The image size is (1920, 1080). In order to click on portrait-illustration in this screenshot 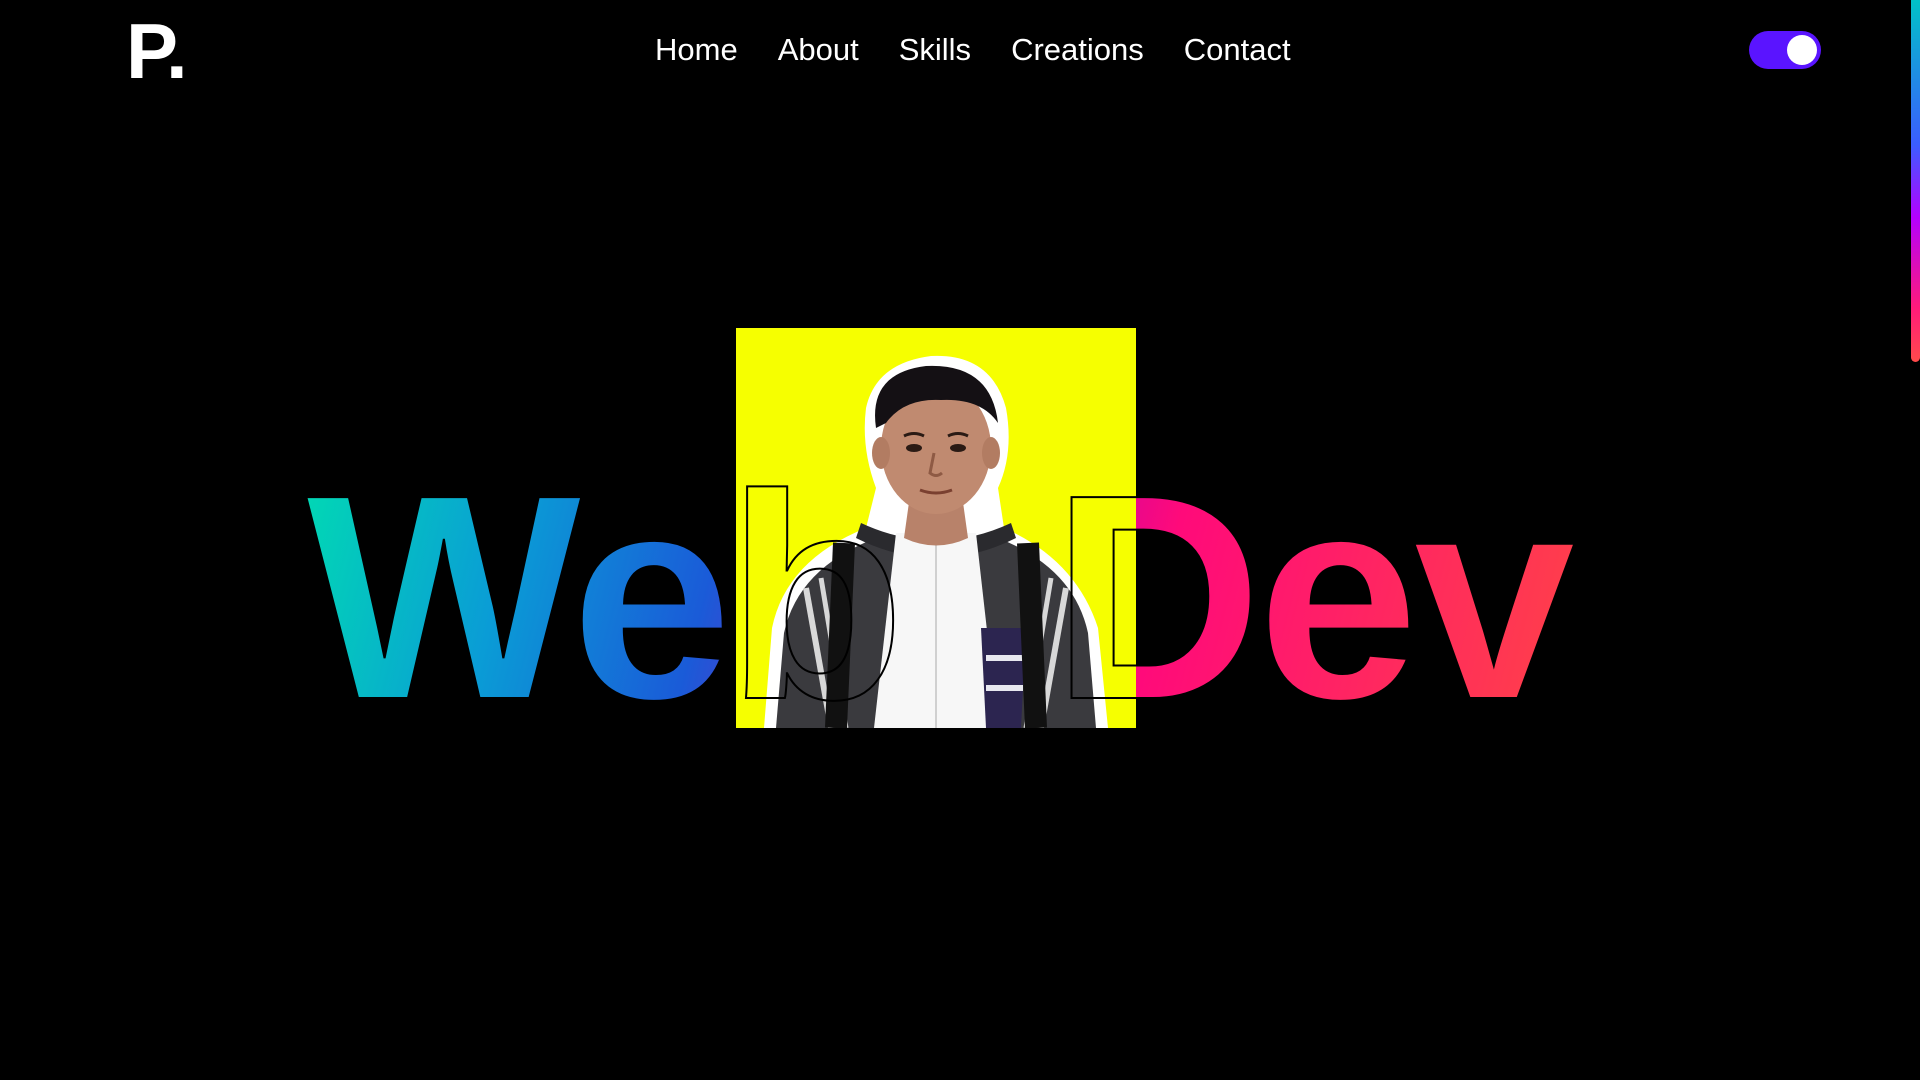, I will do `click(936, 541)`.